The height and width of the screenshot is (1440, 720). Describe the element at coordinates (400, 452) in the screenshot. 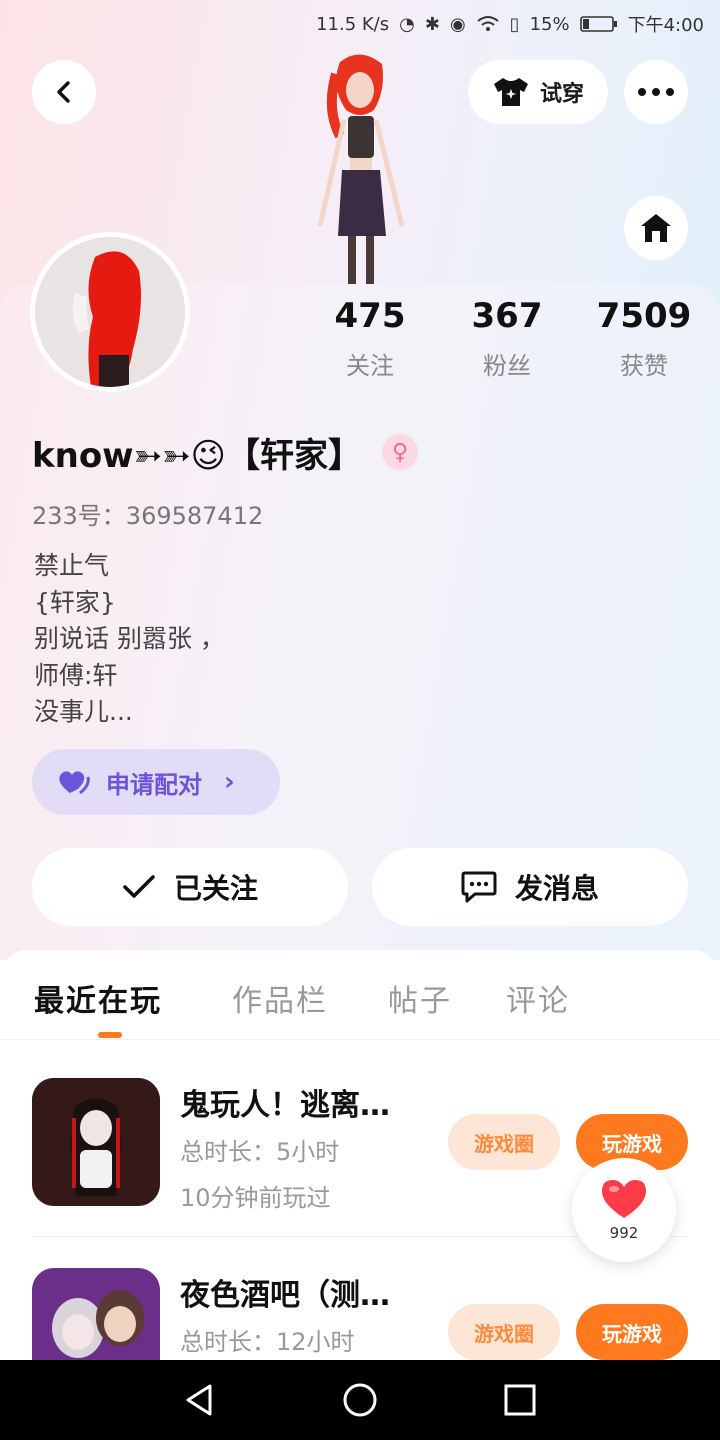

I see `gender-female-icon: ♀` at that location.